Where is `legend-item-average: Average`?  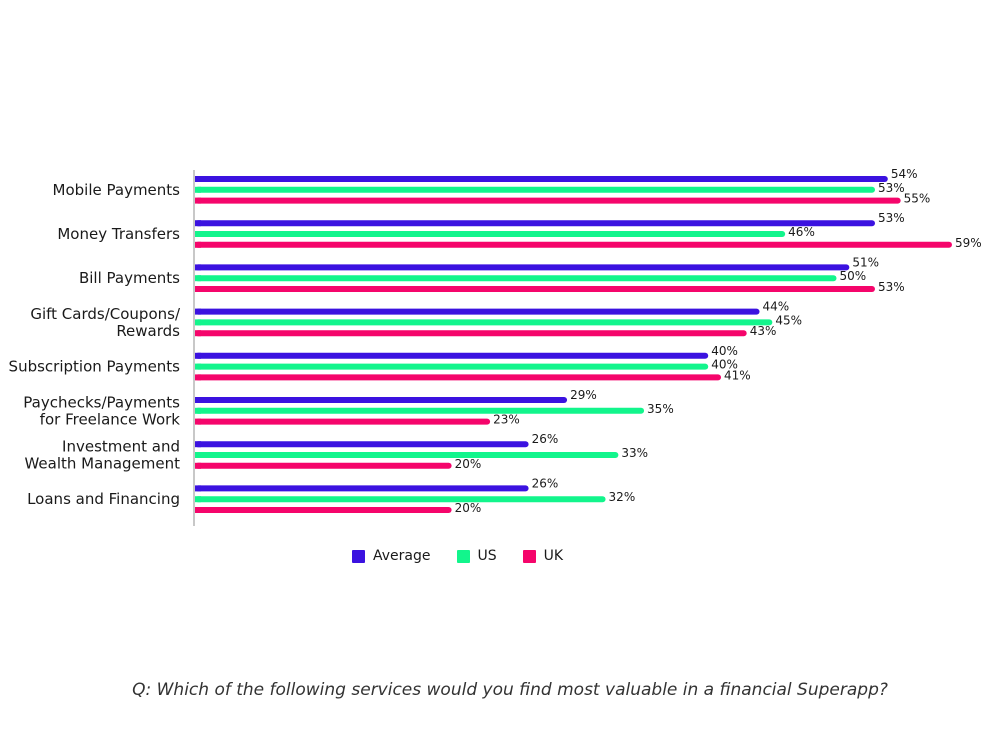
legend-item-average: Average is located at coordinates (391, 556).